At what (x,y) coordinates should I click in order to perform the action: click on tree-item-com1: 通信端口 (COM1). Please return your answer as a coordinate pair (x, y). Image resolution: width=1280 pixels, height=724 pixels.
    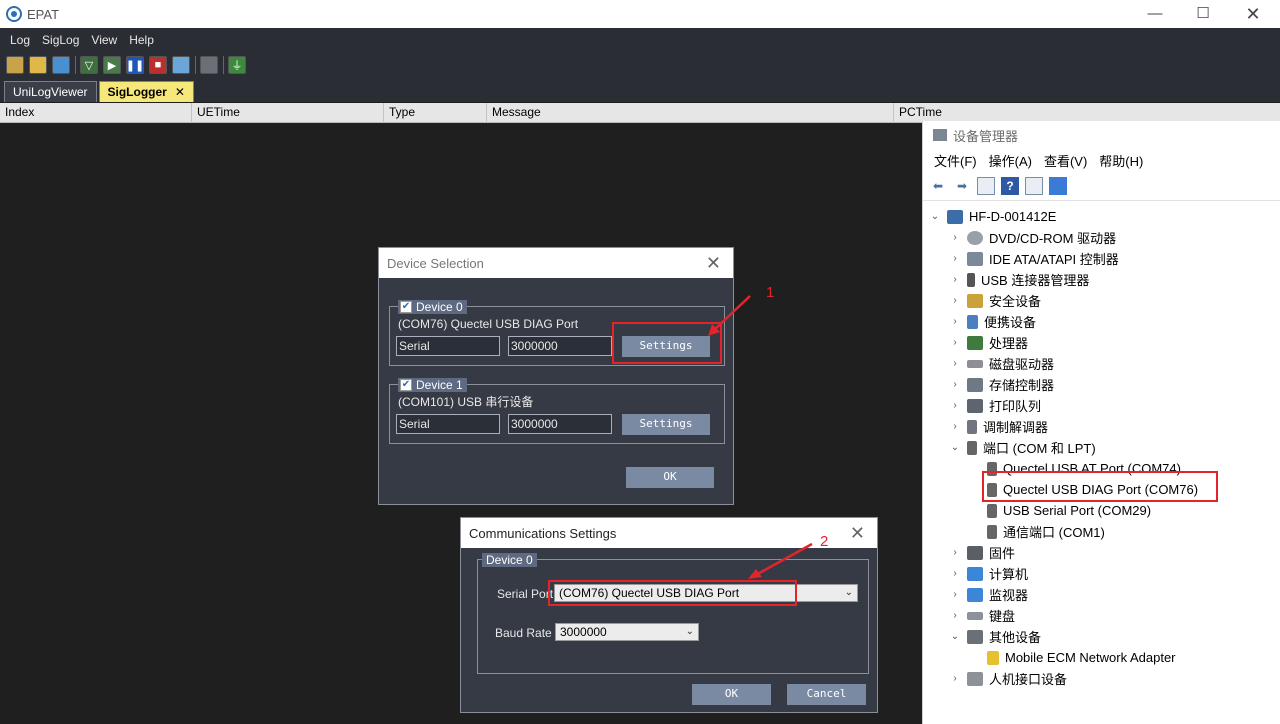
    Looking at the image, I should click on (1046, 531).